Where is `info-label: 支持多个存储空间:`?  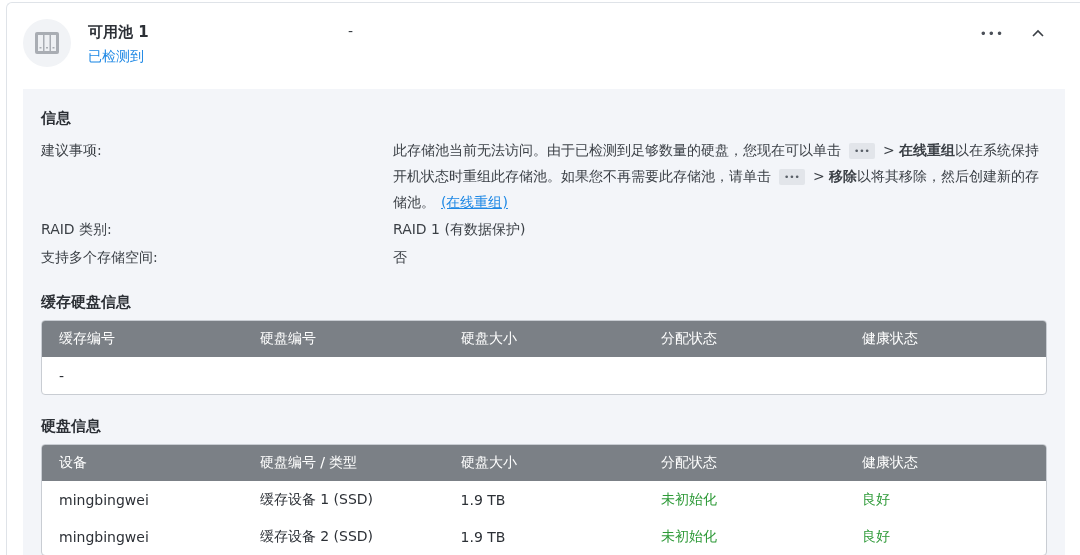 info-label: 支持多个存储空间: is located at coordinates (100, 257).